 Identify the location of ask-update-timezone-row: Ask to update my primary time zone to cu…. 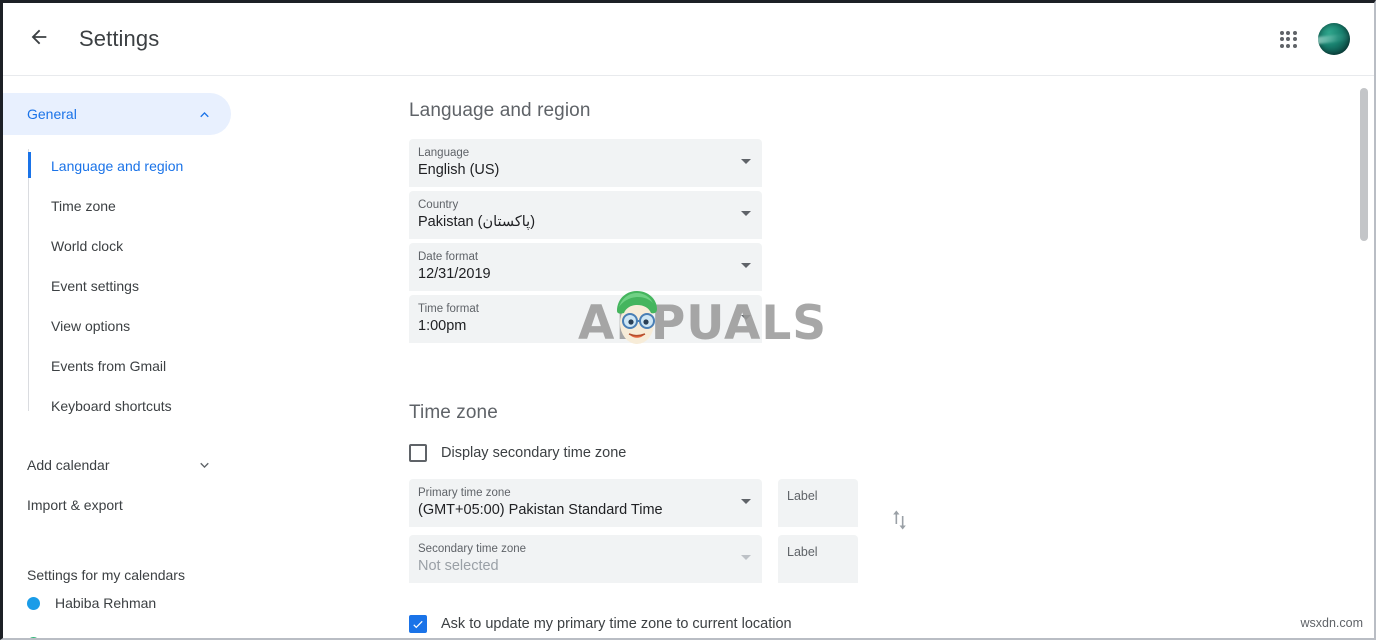
(882, 624).